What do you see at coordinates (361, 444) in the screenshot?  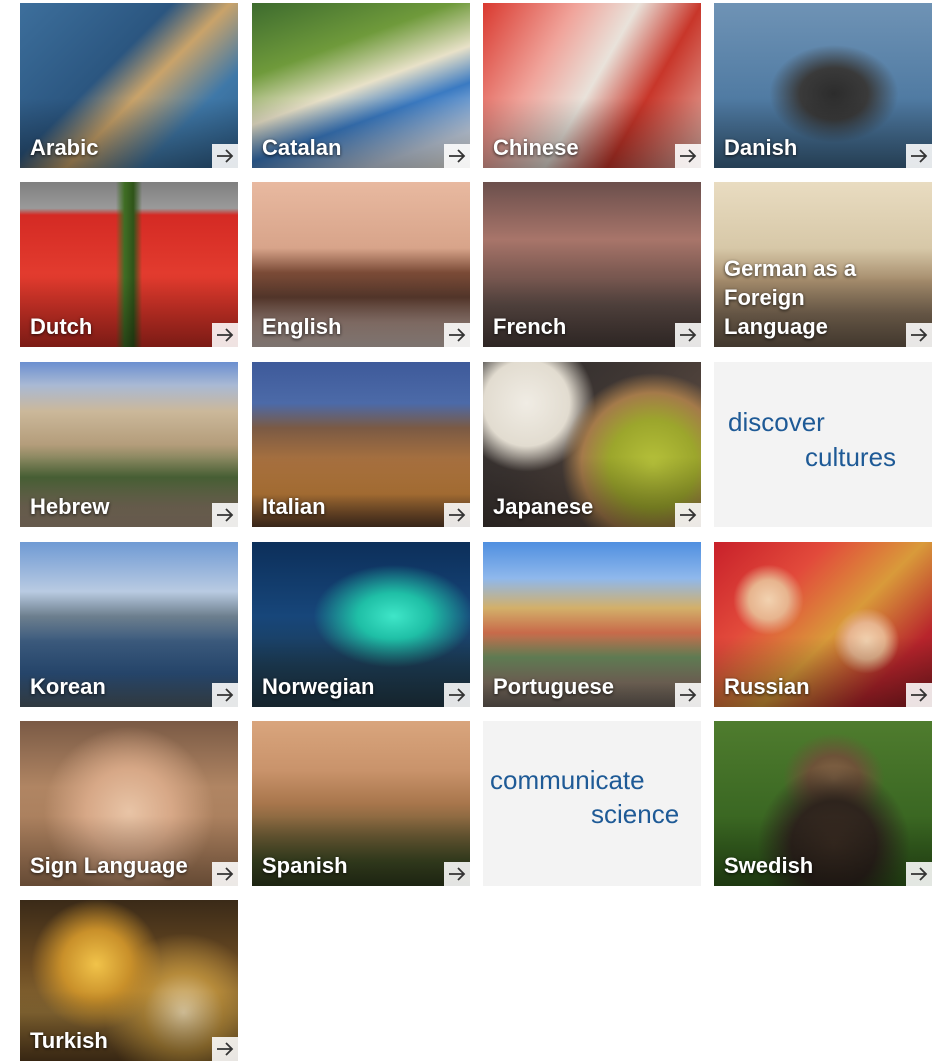 I see `tile-italian: Italian` at bounding box center [361, 444].